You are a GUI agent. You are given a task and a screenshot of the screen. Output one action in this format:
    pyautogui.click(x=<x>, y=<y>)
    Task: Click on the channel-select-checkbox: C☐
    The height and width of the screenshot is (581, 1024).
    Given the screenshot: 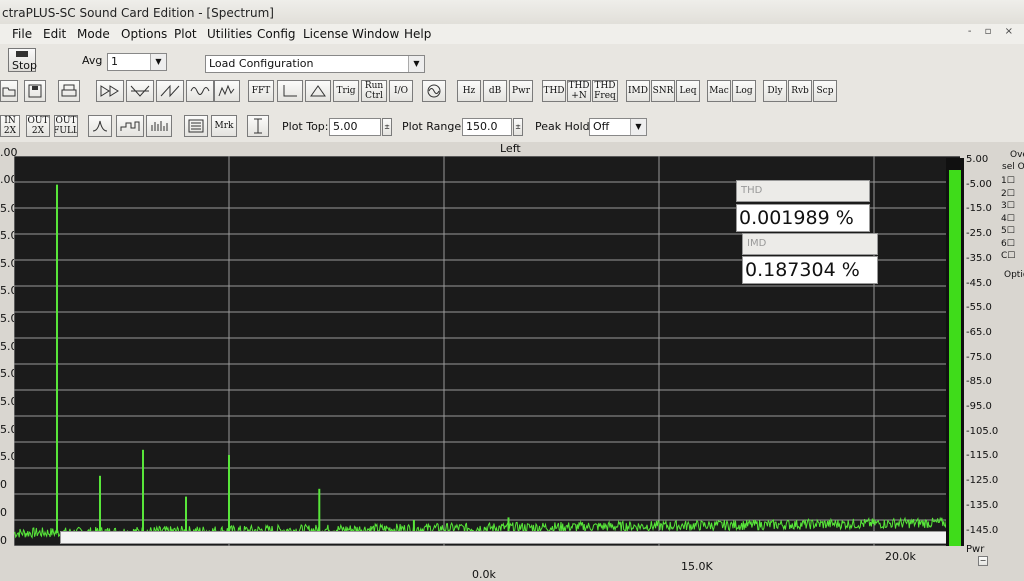 What is the action you would take?
    pyautogui.click(x=1008, y=256)
    